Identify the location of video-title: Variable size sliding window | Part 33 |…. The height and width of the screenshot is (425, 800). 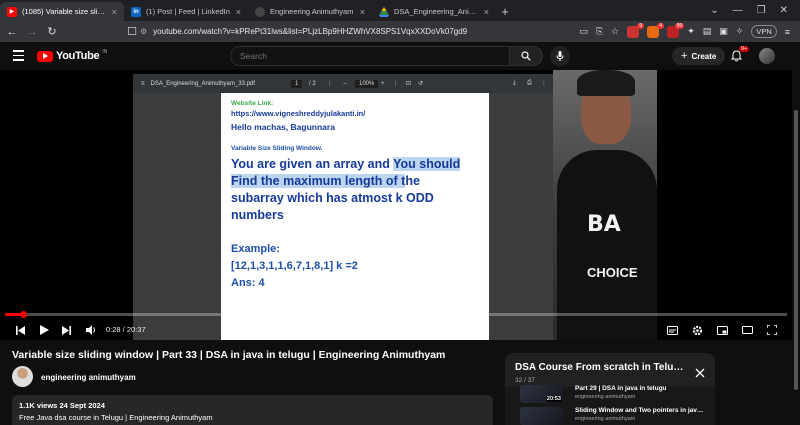
(229, 355).